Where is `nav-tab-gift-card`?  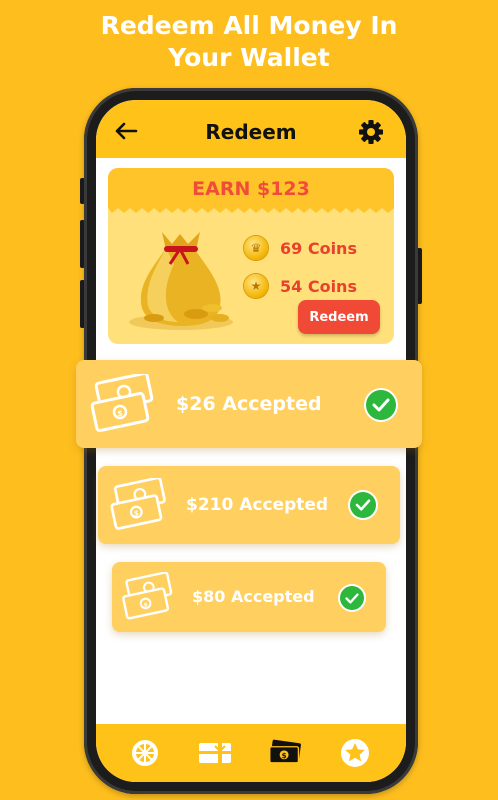
nav-tab-gift-card is located at coordinates (215, 753).